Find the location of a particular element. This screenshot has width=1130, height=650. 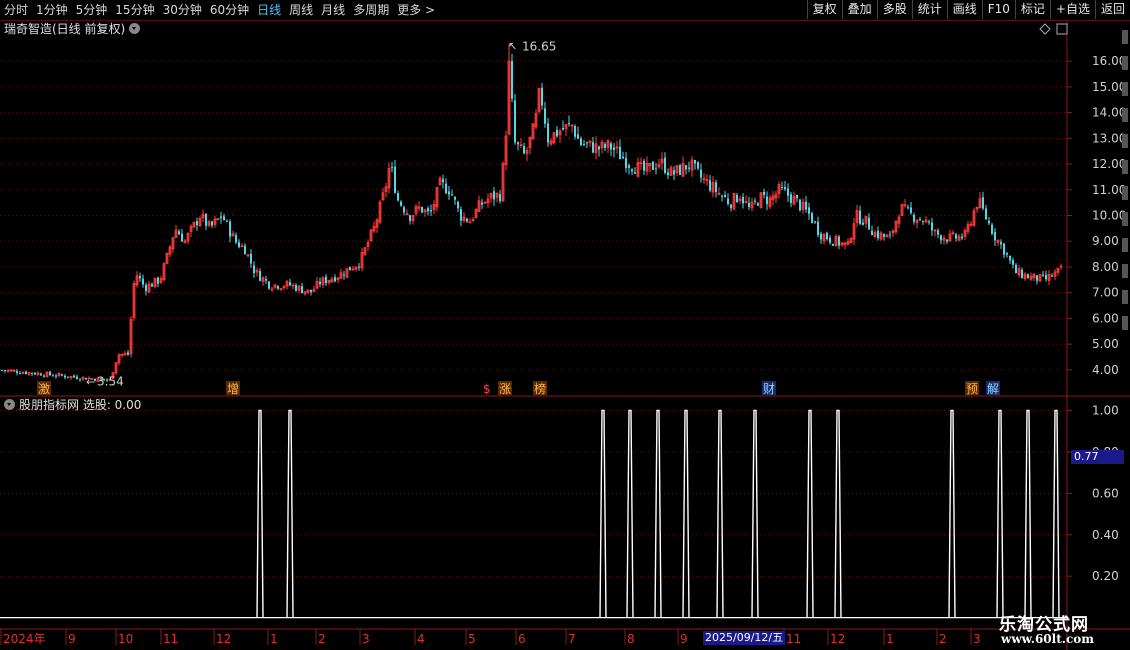

price-tick-label: 7.00 is located at coordinates (1105, 293).